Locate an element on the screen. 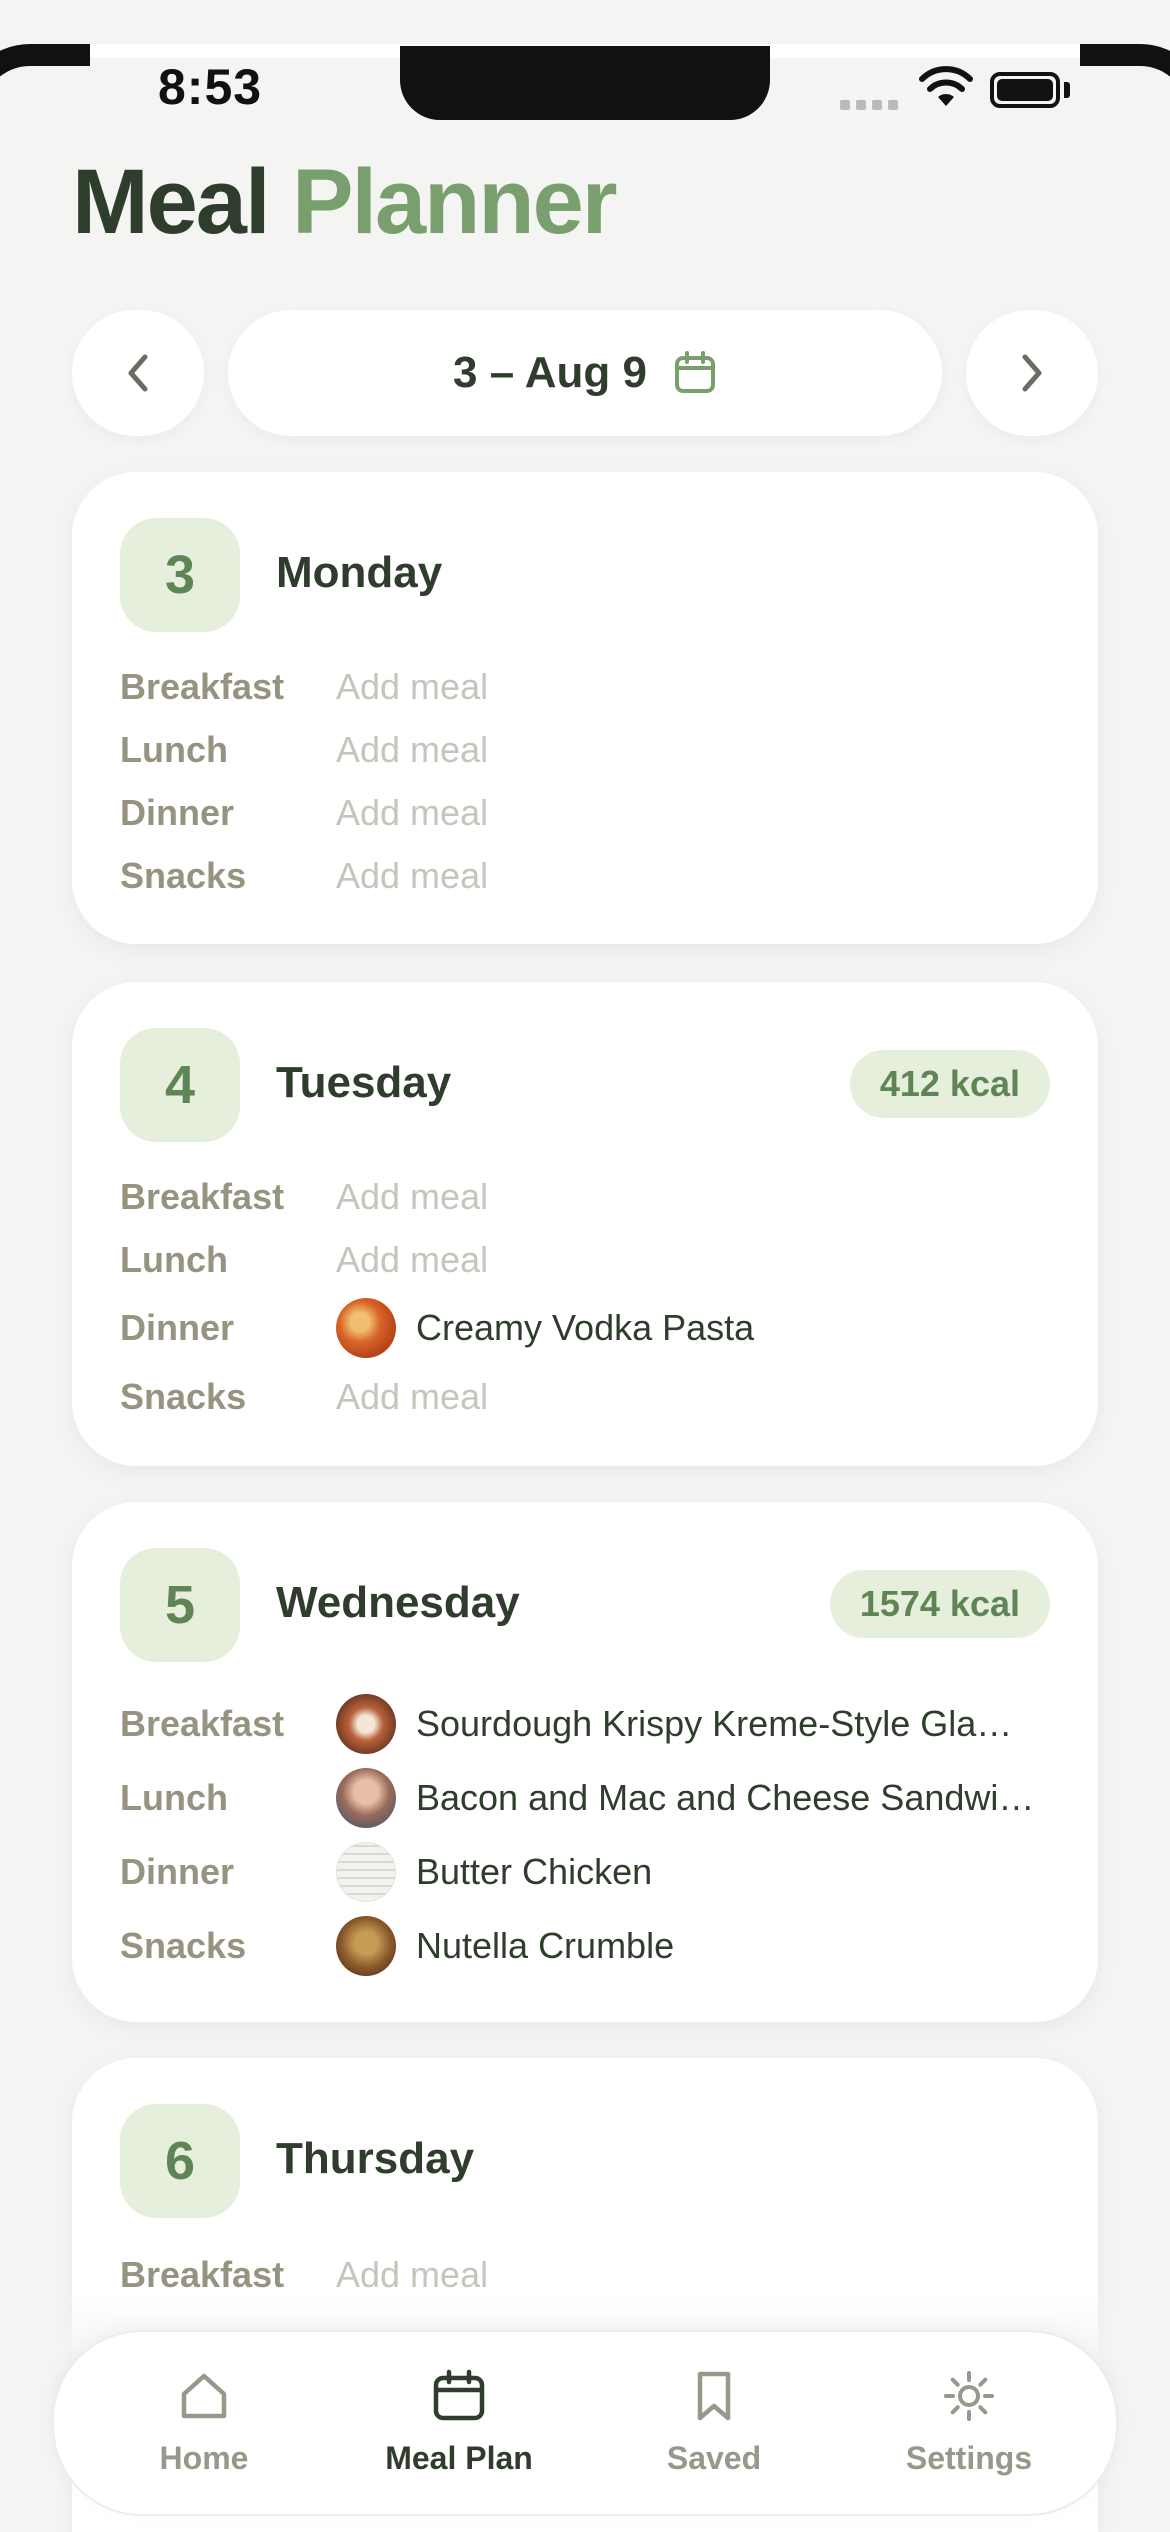 This screenshot has width=1170, height=2532. kcal-badge: 1574 kcal is located at coordinates (939, 1604).